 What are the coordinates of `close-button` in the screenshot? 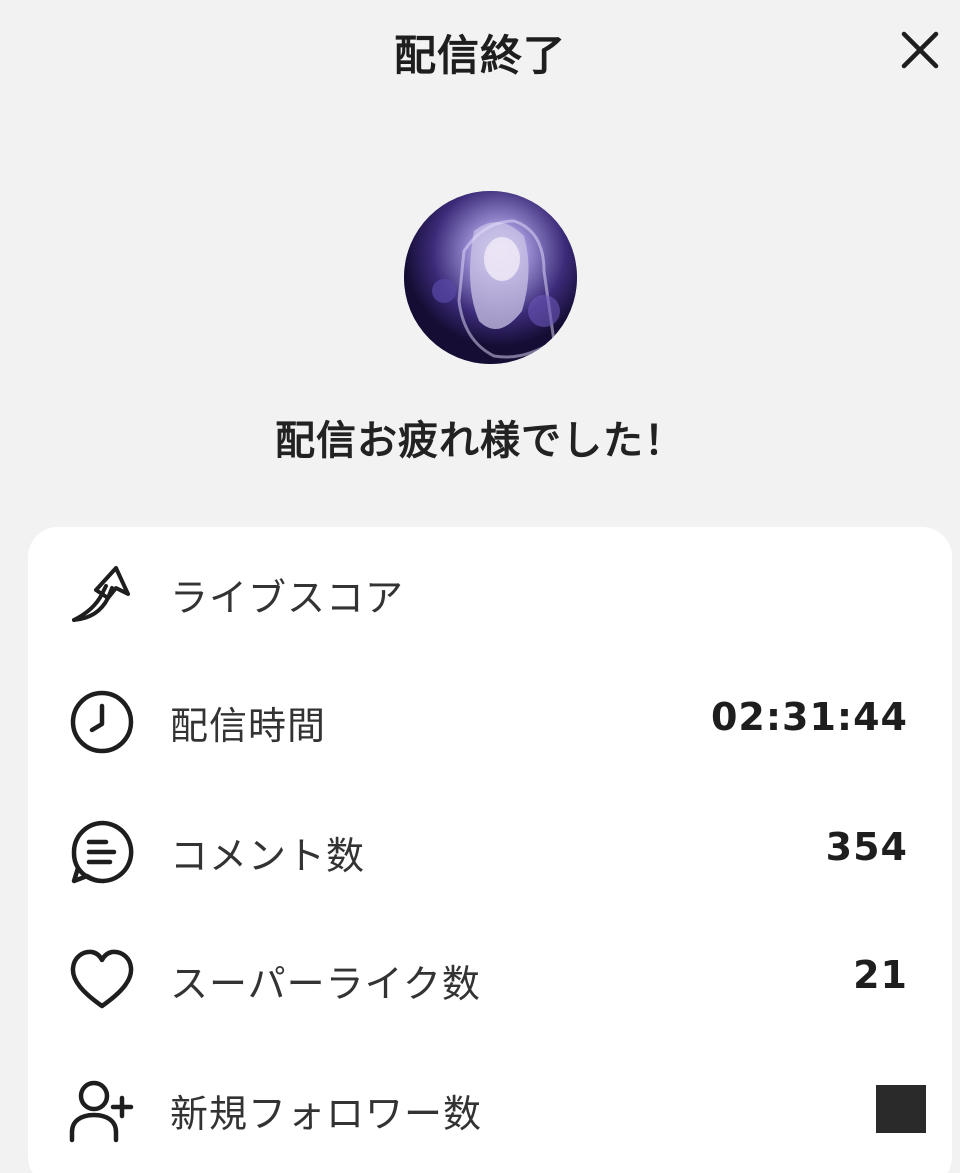 It's located at (920, 50).